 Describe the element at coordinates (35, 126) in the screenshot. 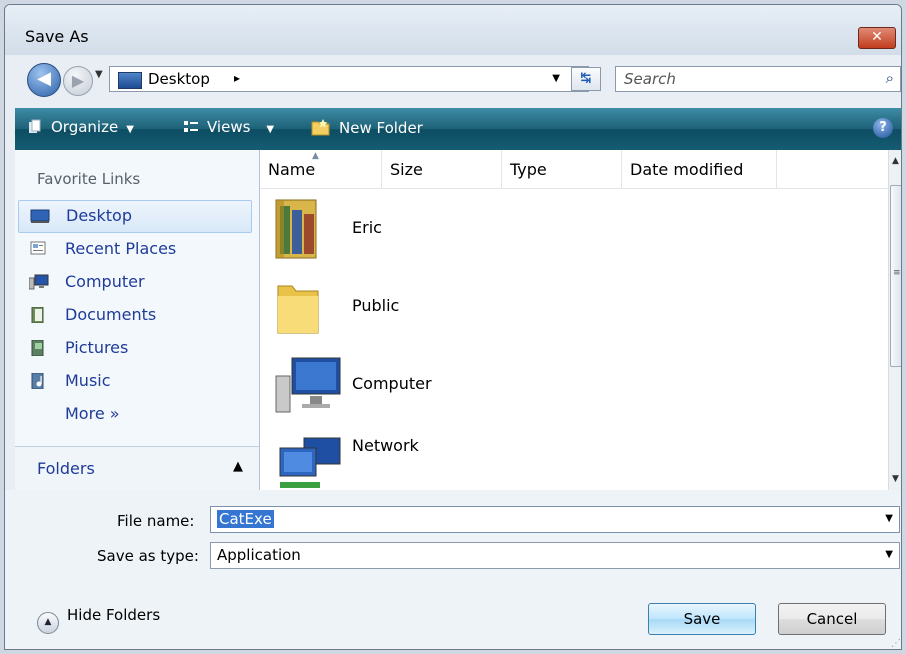

I see `organize-icon` at that location.